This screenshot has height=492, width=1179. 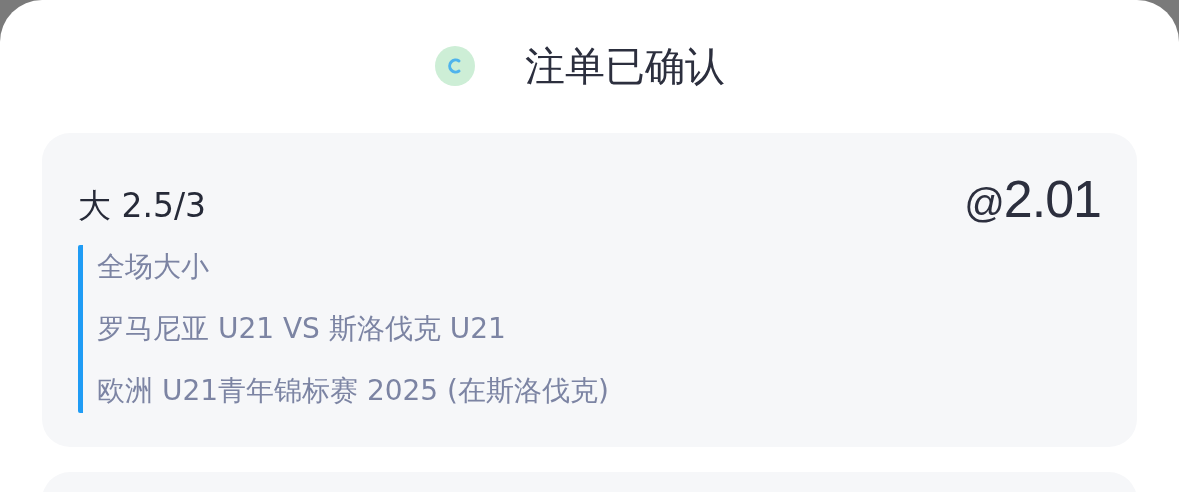 I want to click on loading-icon, so click(x=454, y=66).